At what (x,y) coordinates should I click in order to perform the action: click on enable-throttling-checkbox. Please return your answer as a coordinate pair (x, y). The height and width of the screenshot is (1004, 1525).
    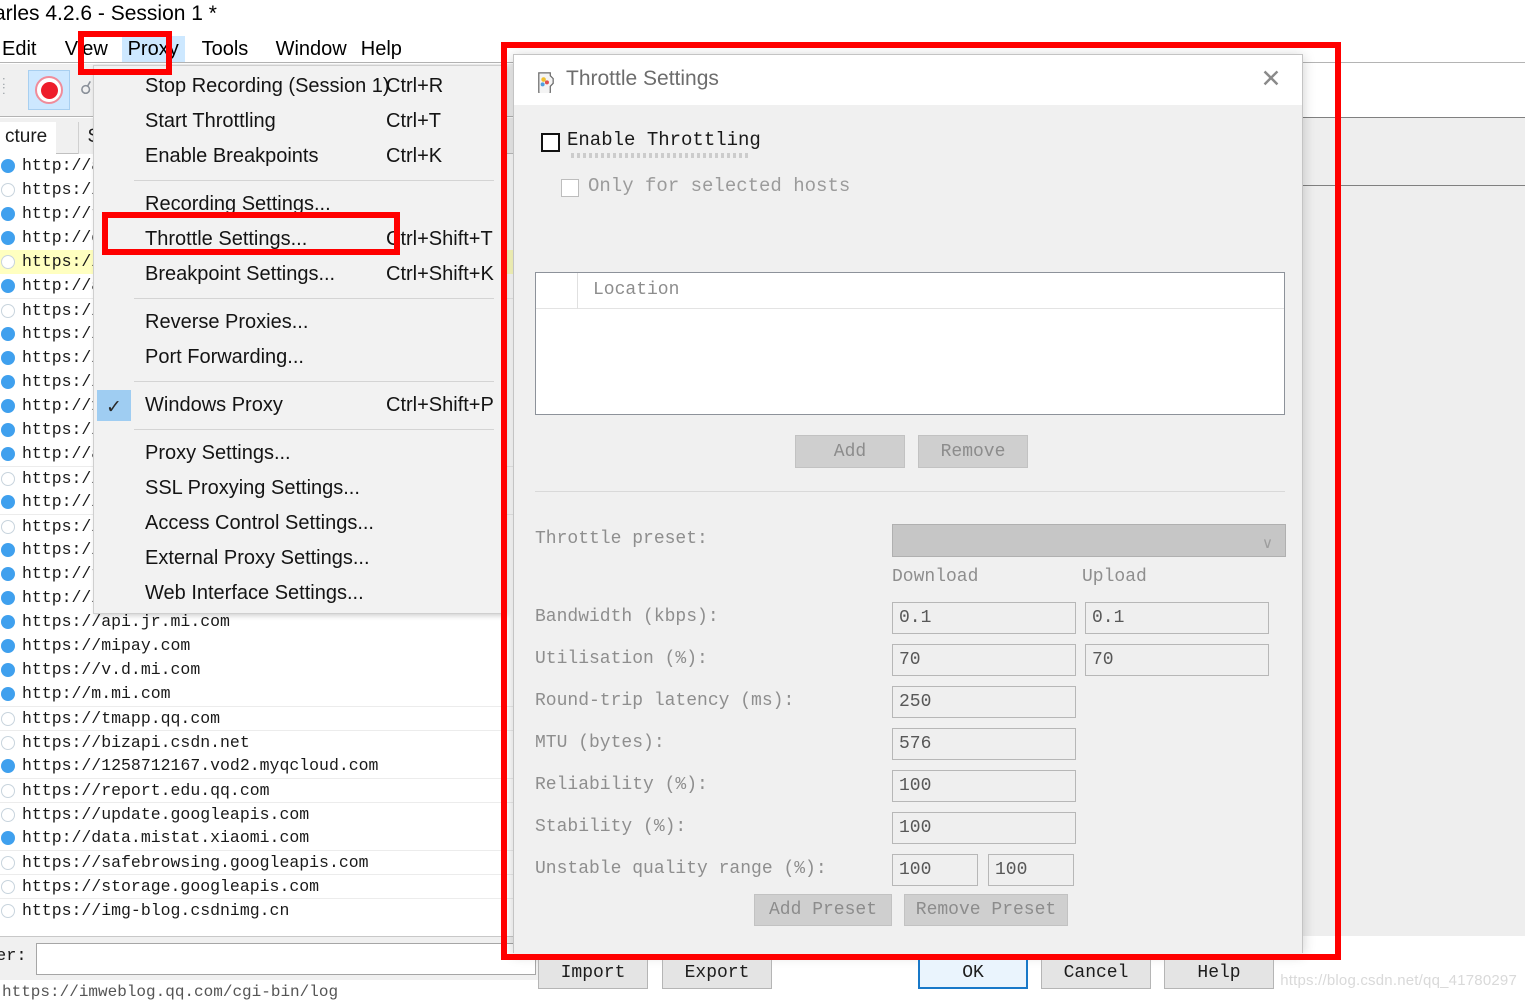
    Looking at the image, I should click on (550, 142).